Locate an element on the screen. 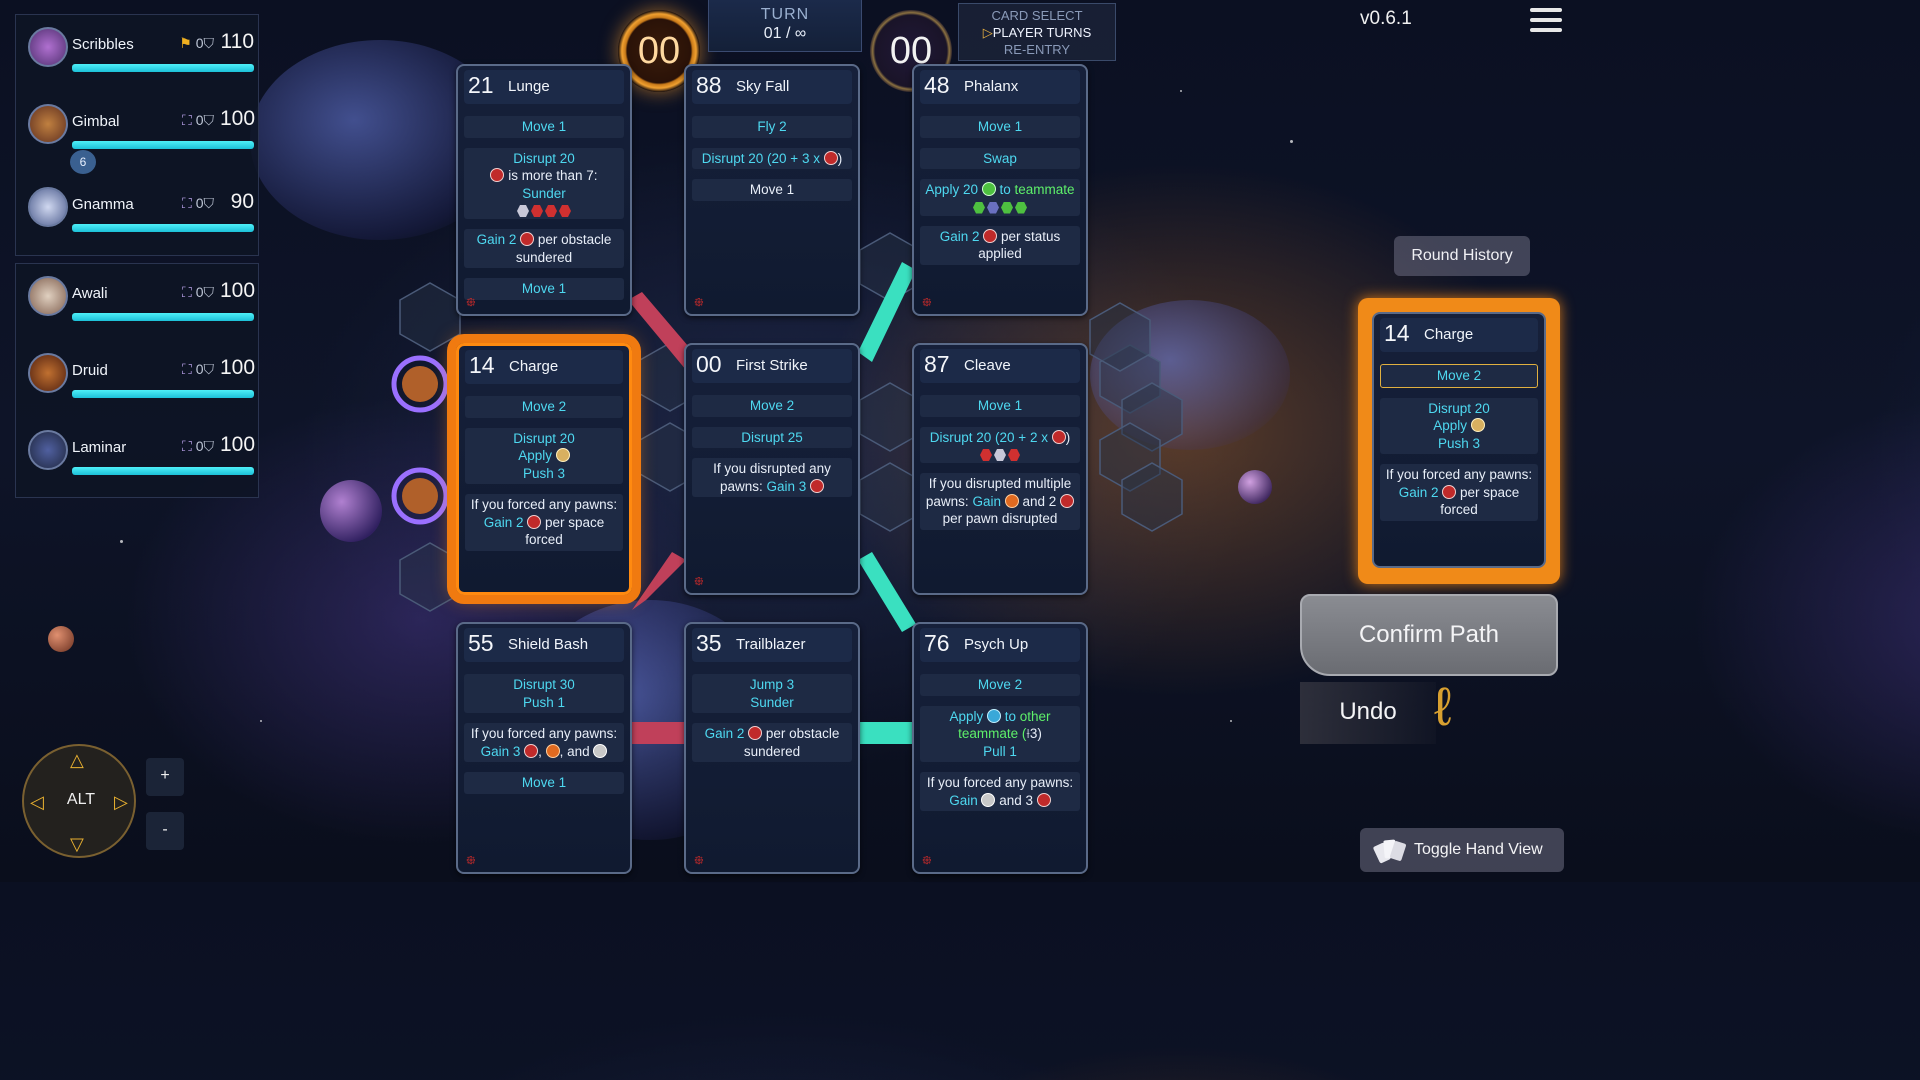 This screenshot has height=1080, width=1920. path-connector-red is located at coordinates (659, 581).